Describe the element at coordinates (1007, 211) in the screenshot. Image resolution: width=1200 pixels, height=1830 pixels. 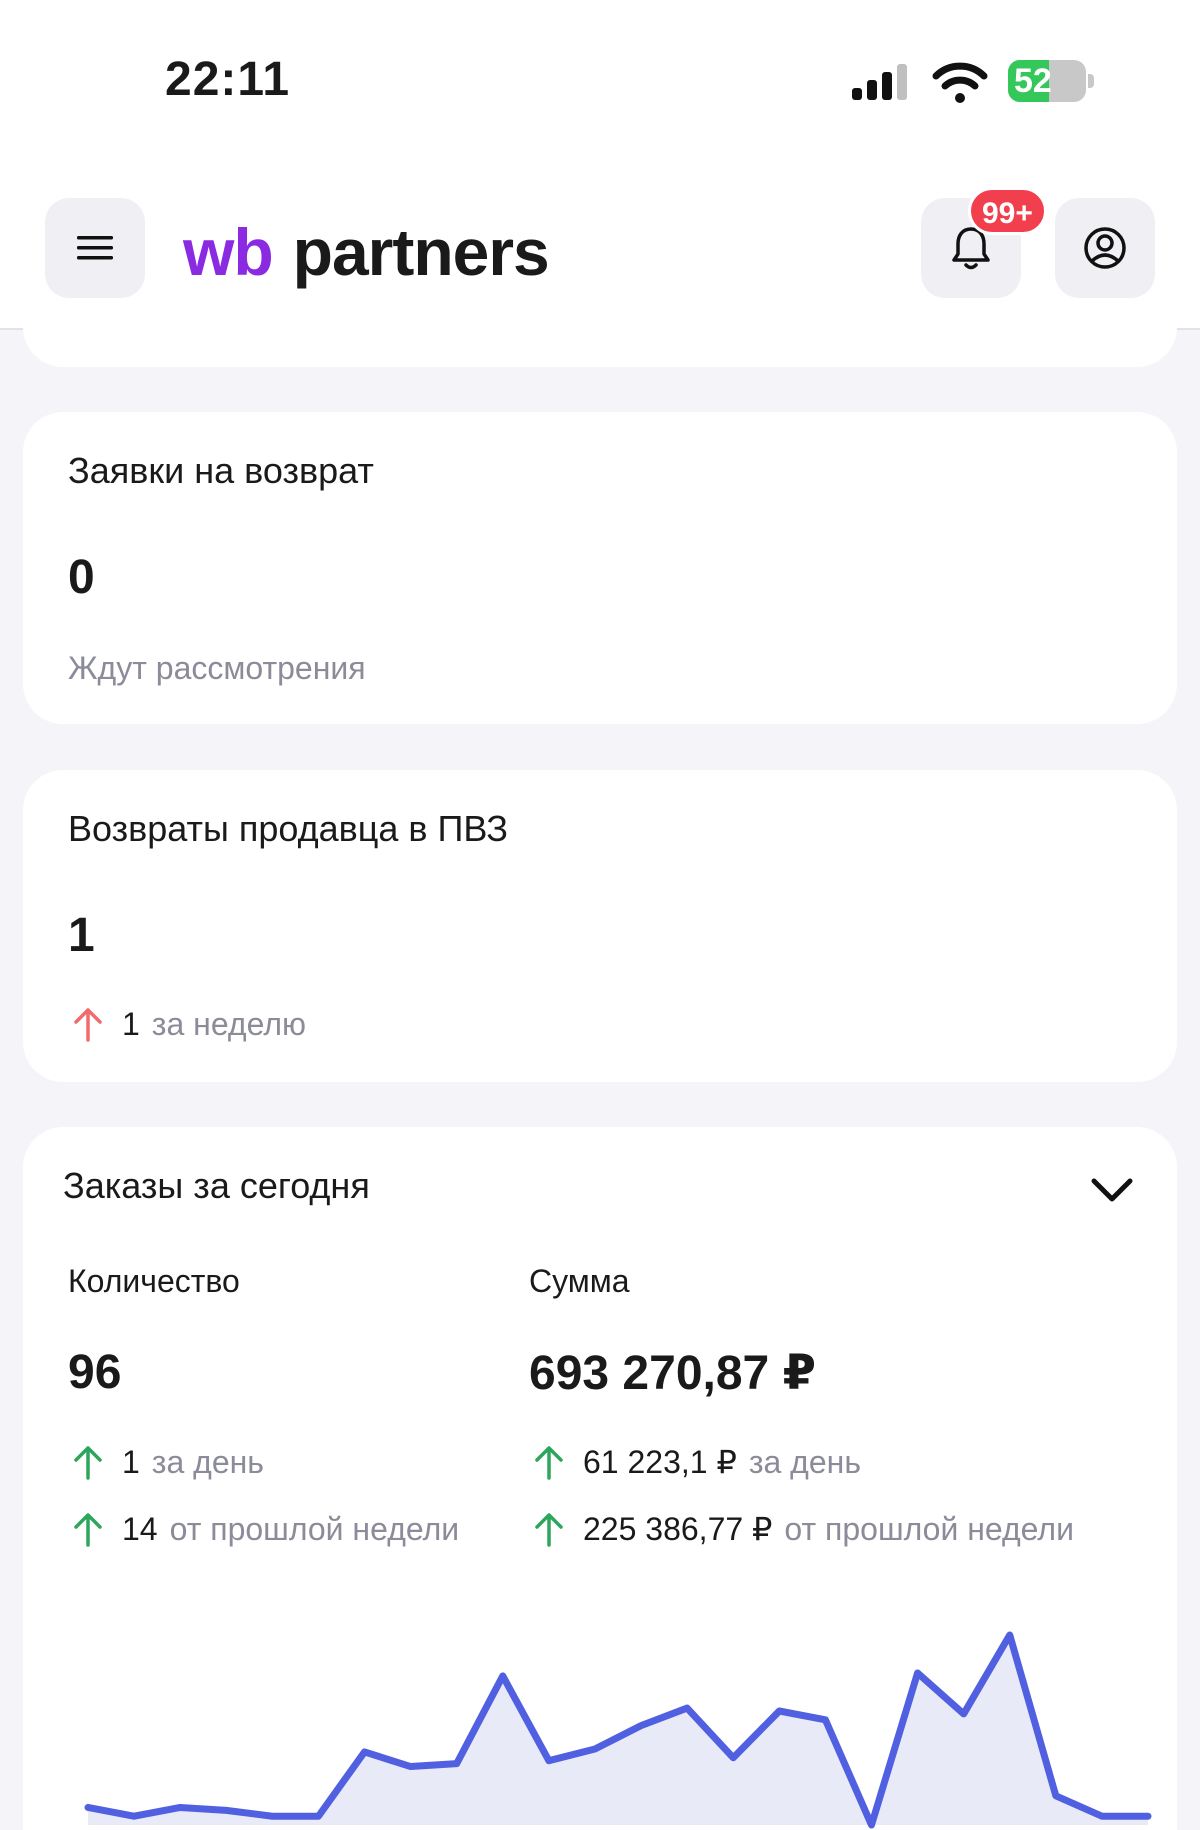
I see `notifications-badge: 99+` at that location.